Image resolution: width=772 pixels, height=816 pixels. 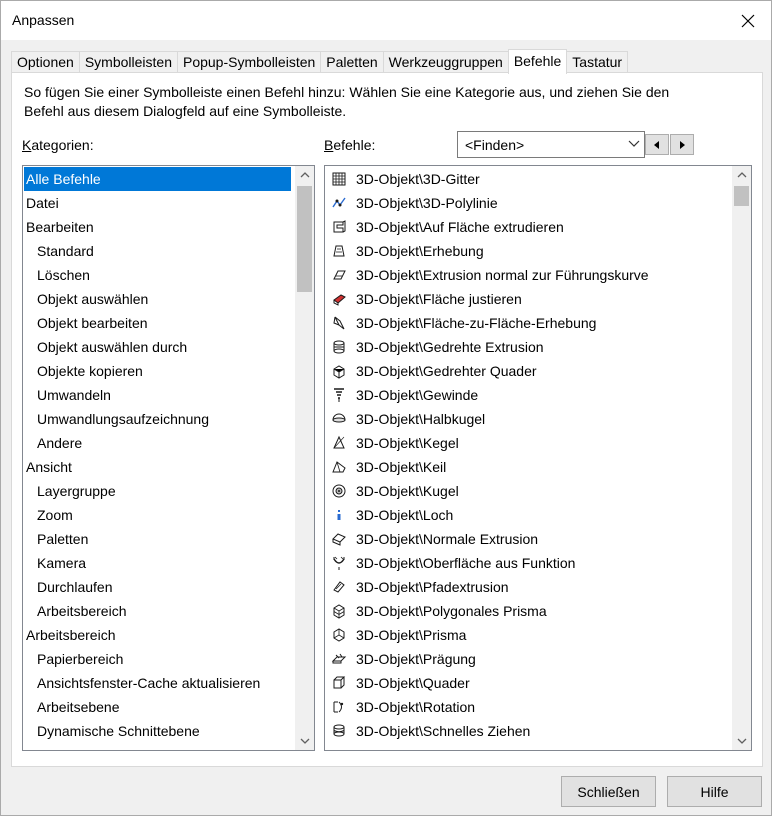 What do you see at coordinates (157, 746) in the screenshot?
I see `category-item: Druck` at bounding box center [157, 746].